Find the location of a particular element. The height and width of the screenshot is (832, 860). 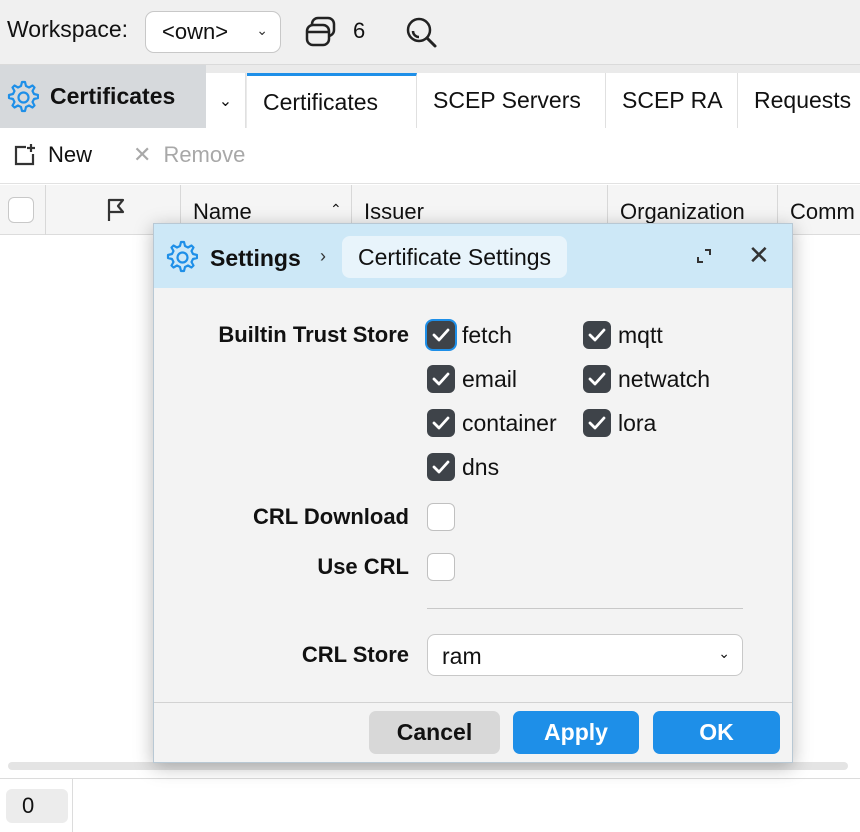

tab-requests: Requests is located at coordinates (799, 100).